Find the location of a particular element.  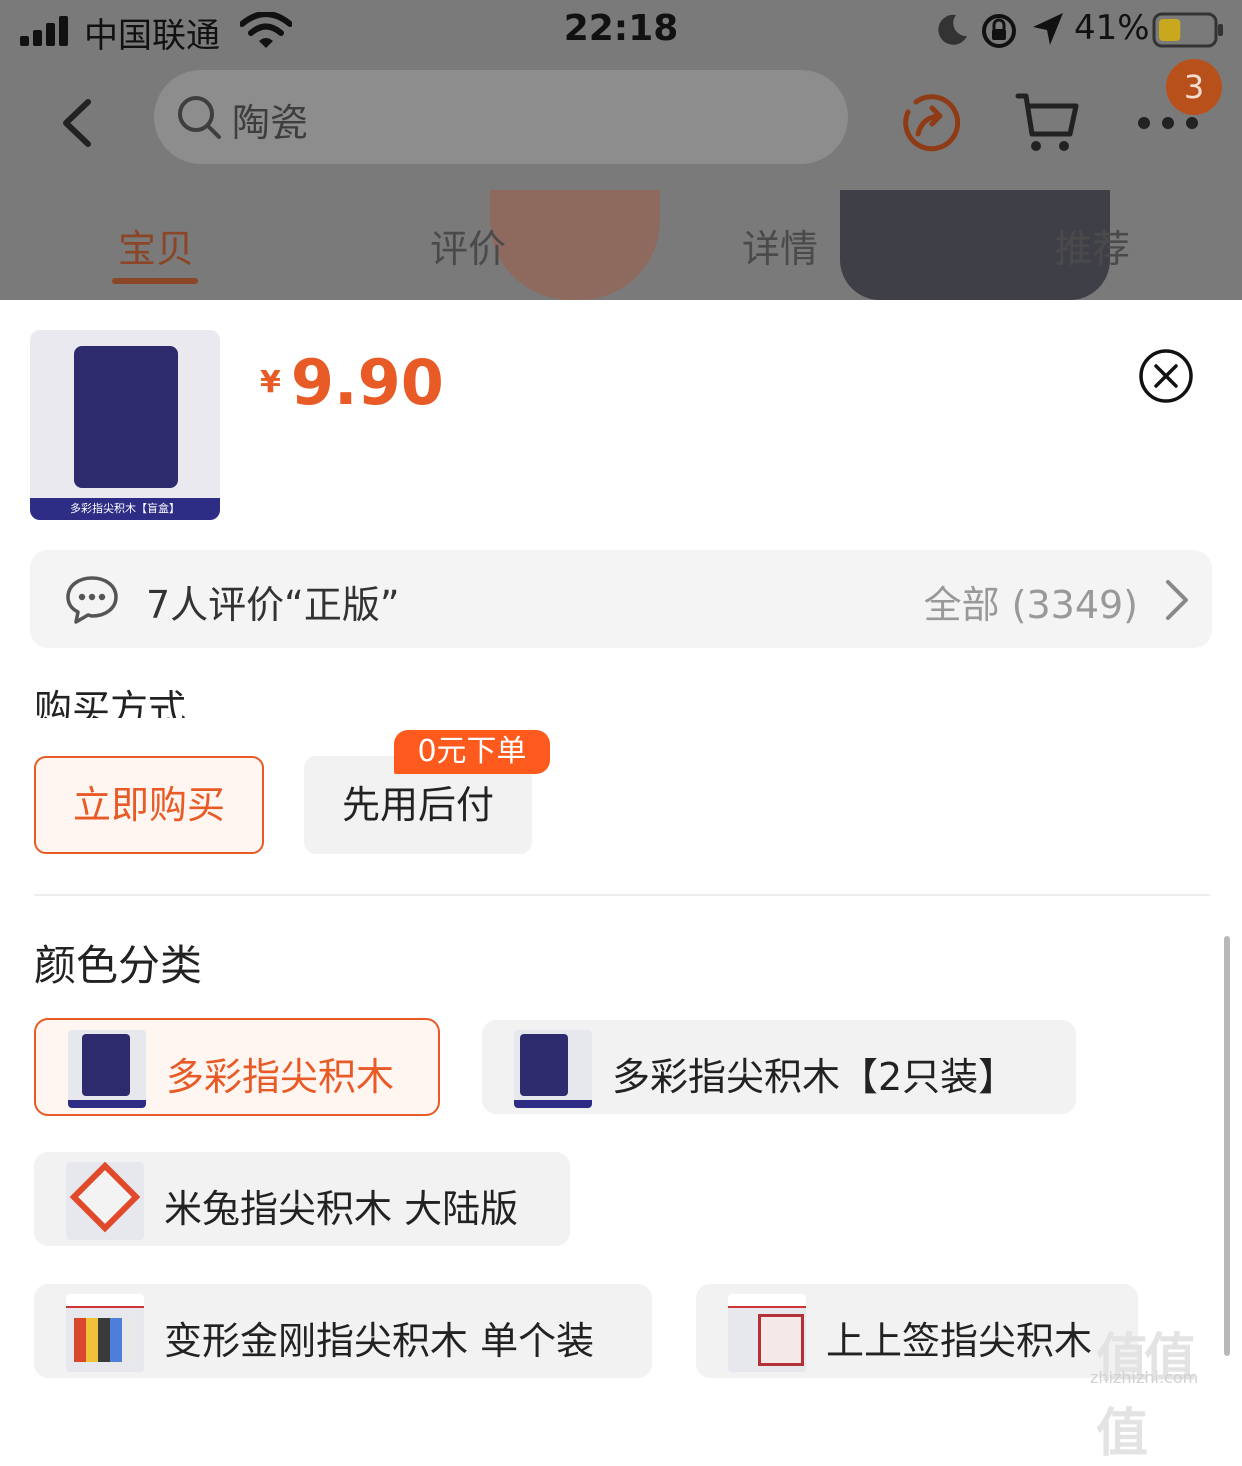

price: ¥9.90 is located at coordinates (352, 382).